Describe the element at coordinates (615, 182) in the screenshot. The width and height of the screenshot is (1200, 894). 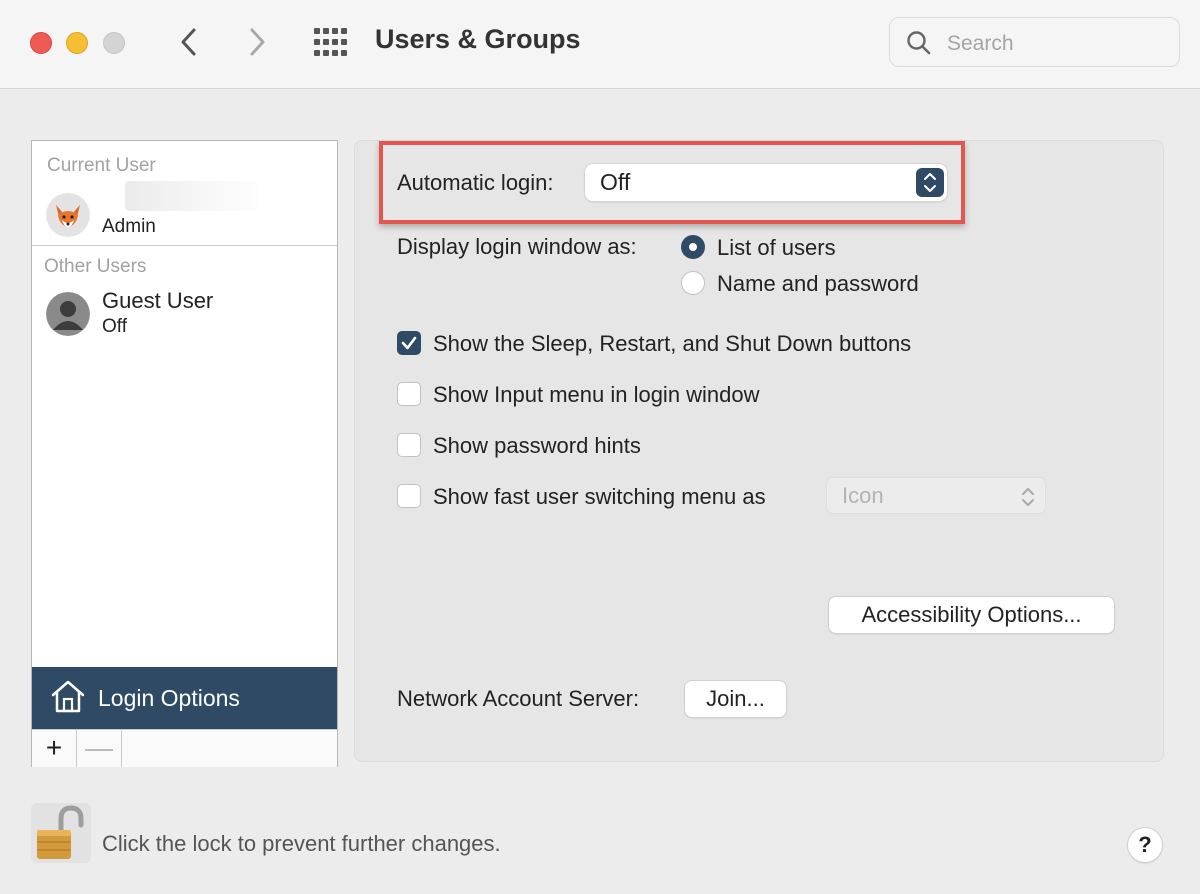
I see `automatic-login-value: Off` at that location.